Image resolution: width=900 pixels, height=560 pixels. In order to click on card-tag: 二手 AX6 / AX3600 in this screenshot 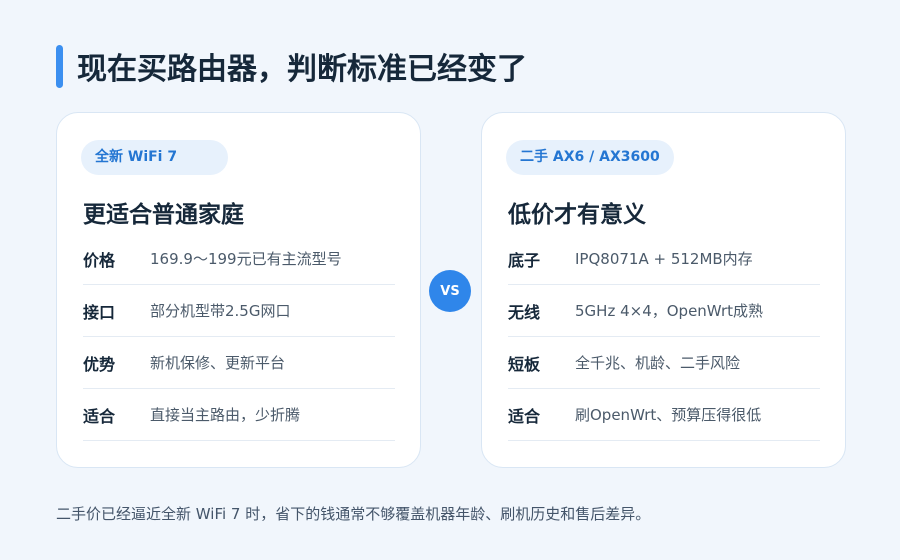, I will do `click(590, 157)`.